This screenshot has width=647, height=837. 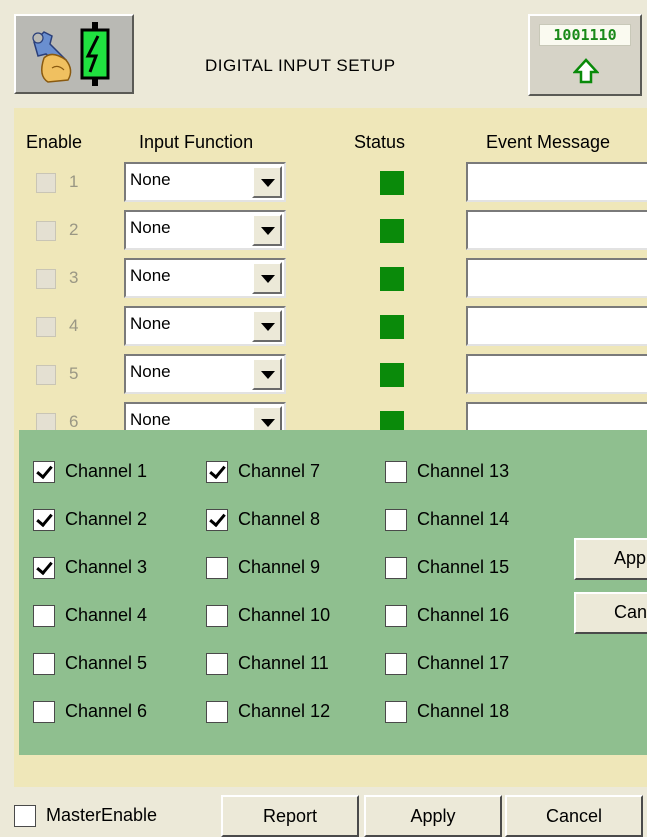 I want to click on column-header-enable: Enable, so click(x=54, y=142).